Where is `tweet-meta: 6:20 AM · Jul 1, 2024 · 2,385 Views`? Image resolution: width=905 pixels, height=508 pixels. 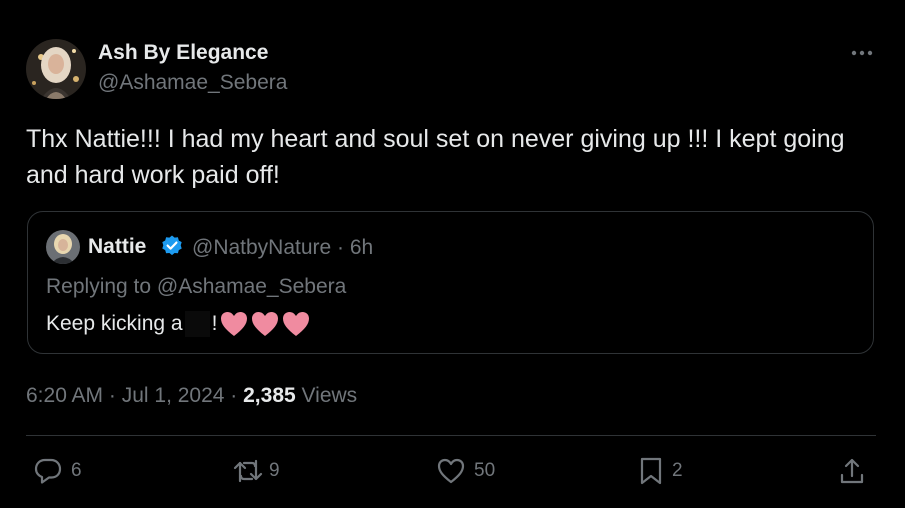
tweet-meta: 6:20 AM · Jul 1, 2024 · 2,385 Views is located at coordinates (191, 396).